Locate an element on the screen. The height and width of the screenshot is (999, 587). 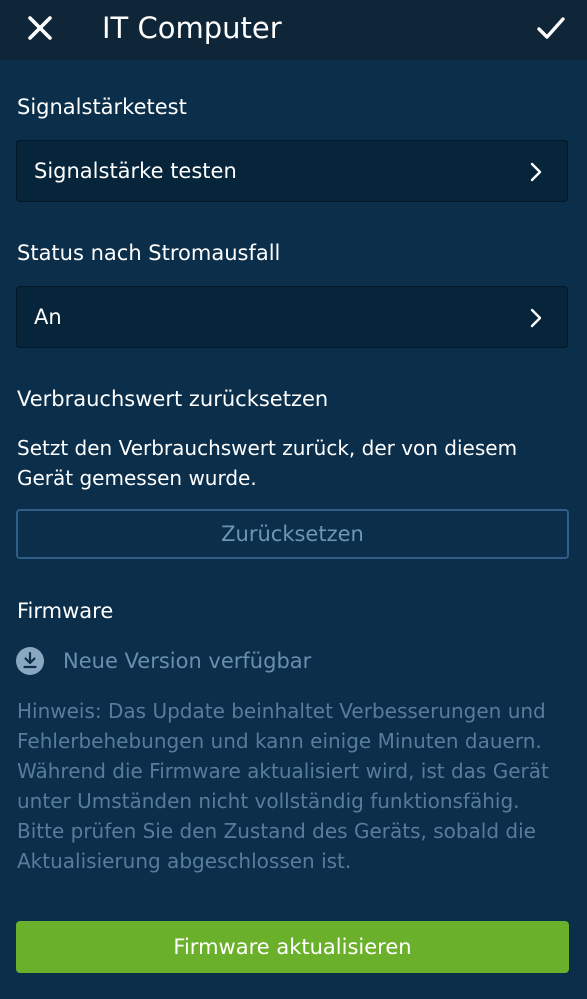
consumption-reset-title: Verbrauchswert zurücksetzen is located at coordinates (173, 399).